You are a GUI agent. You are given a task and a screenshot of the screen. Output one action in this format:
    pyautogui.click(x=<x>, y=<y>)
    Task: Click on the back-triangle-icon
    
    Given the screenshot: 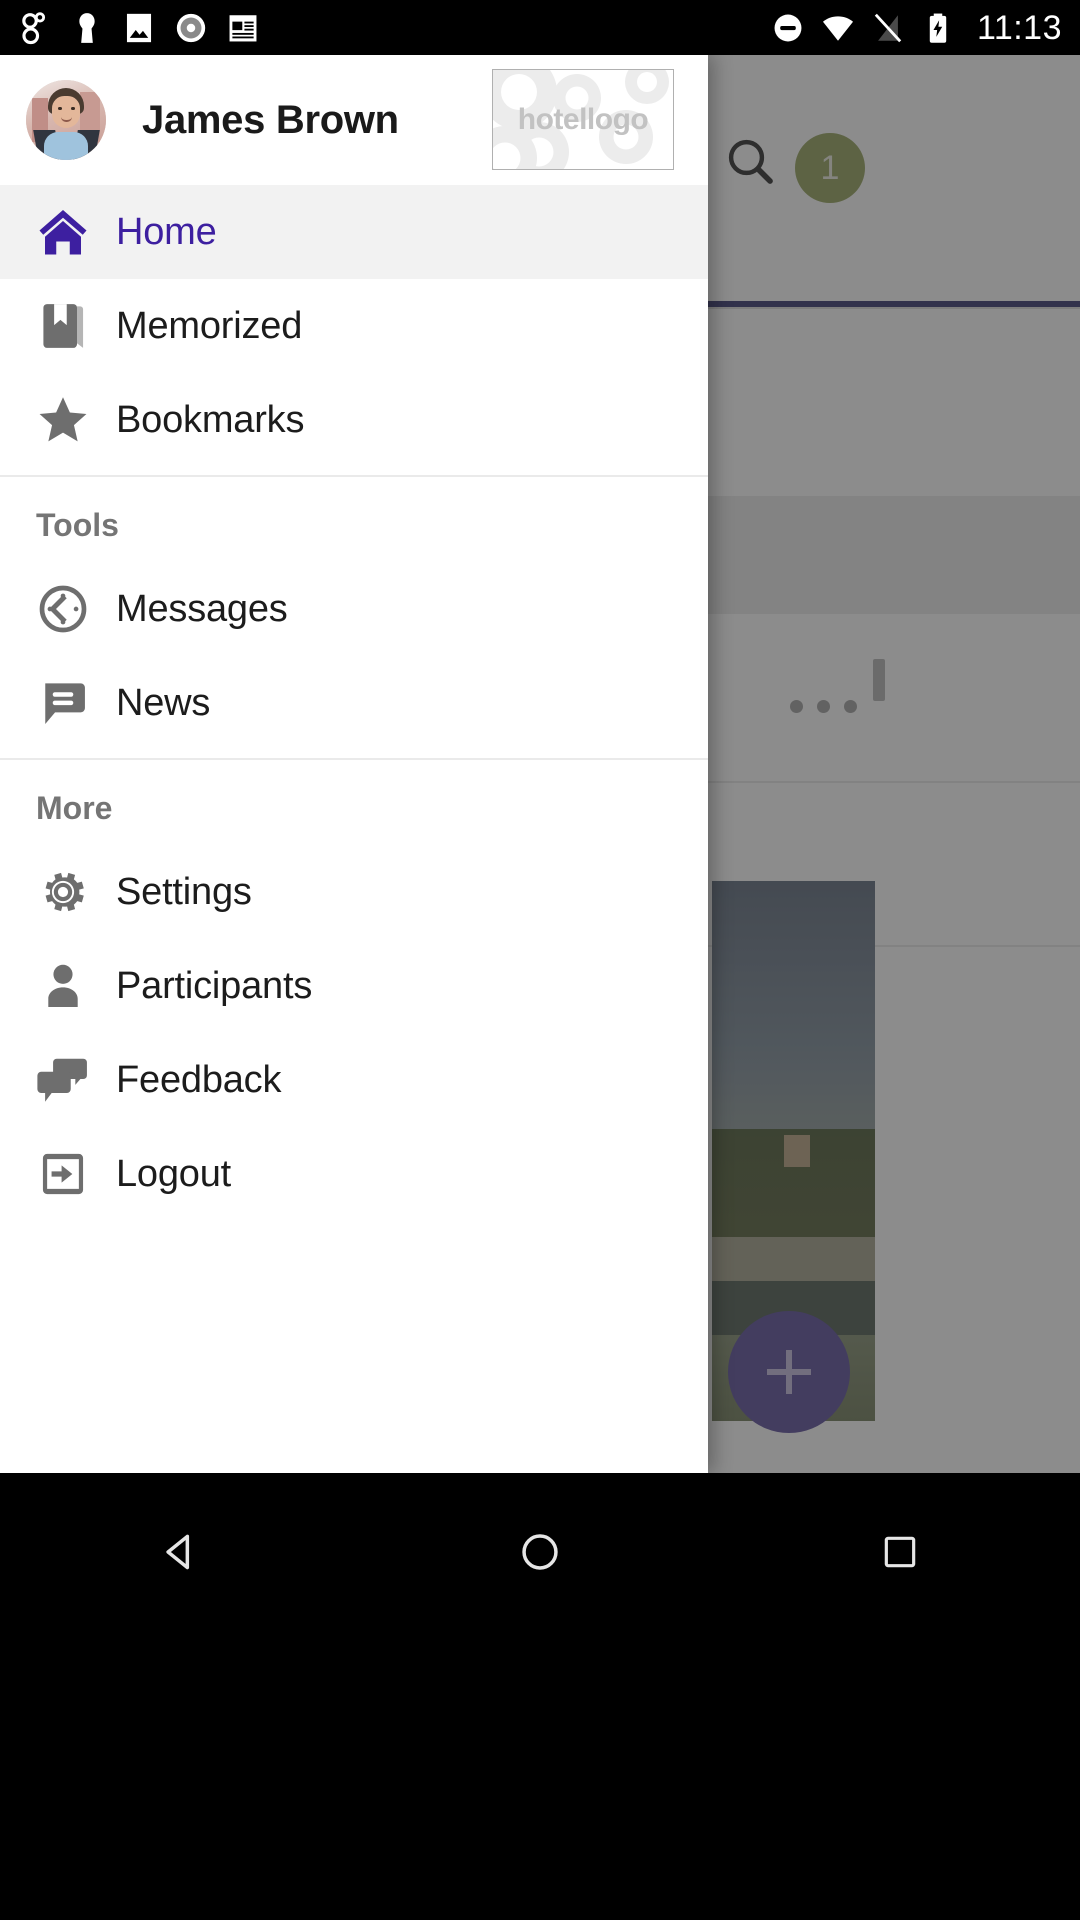 What is the action you would take?
    pyautogui.click(x=180, y=1552)
    